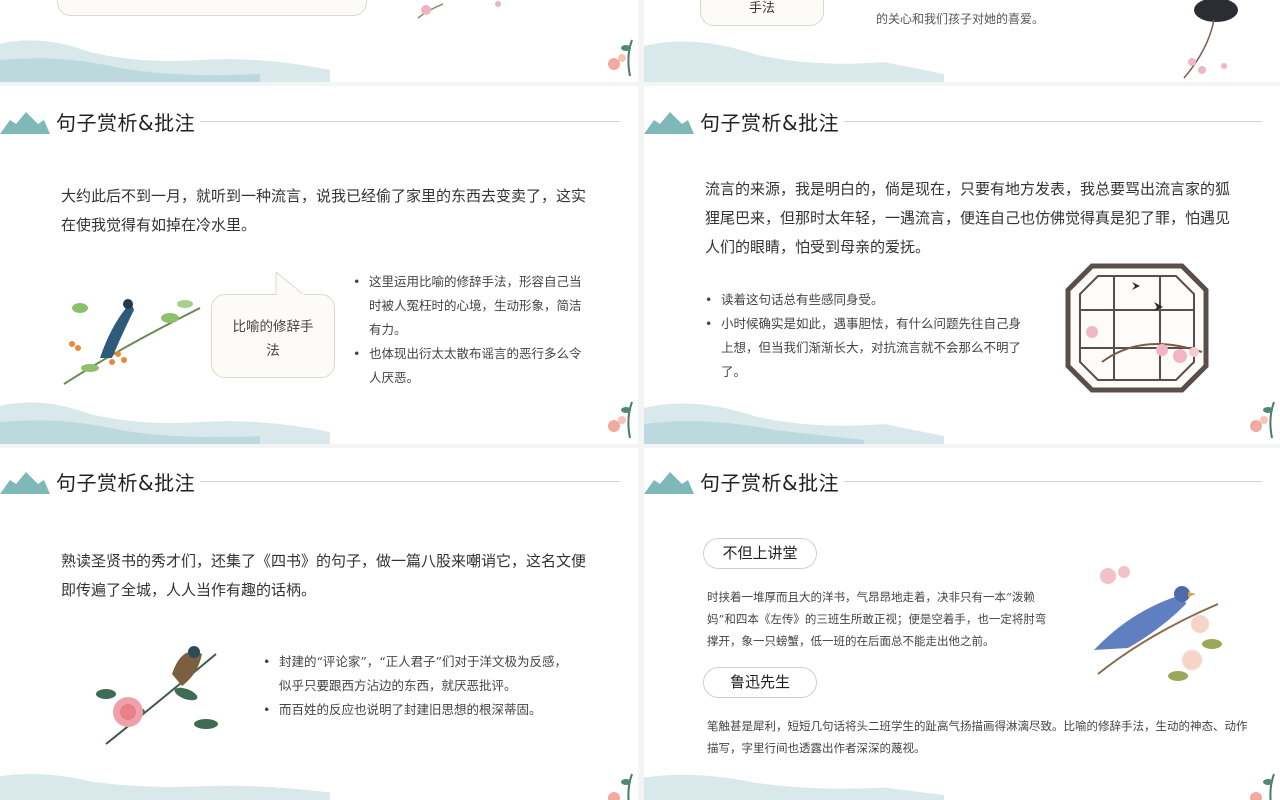 The image size is (1280, 800). I want to click on annotation-item: 也体现出衍太太散布谣言的恶行多么令人厌恶。, so click(469, 366).